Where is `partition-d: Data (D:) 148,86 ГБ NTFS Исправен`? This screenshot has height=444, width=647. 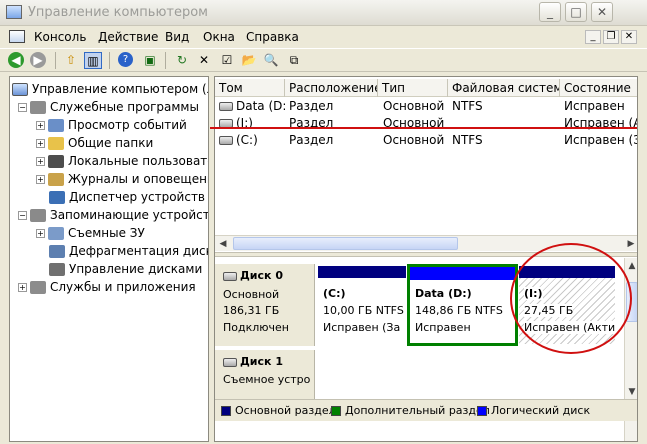 partition-d: Data (D:) 148,86 ГБ NTFS Исправен is located at coordinates (462, 305).